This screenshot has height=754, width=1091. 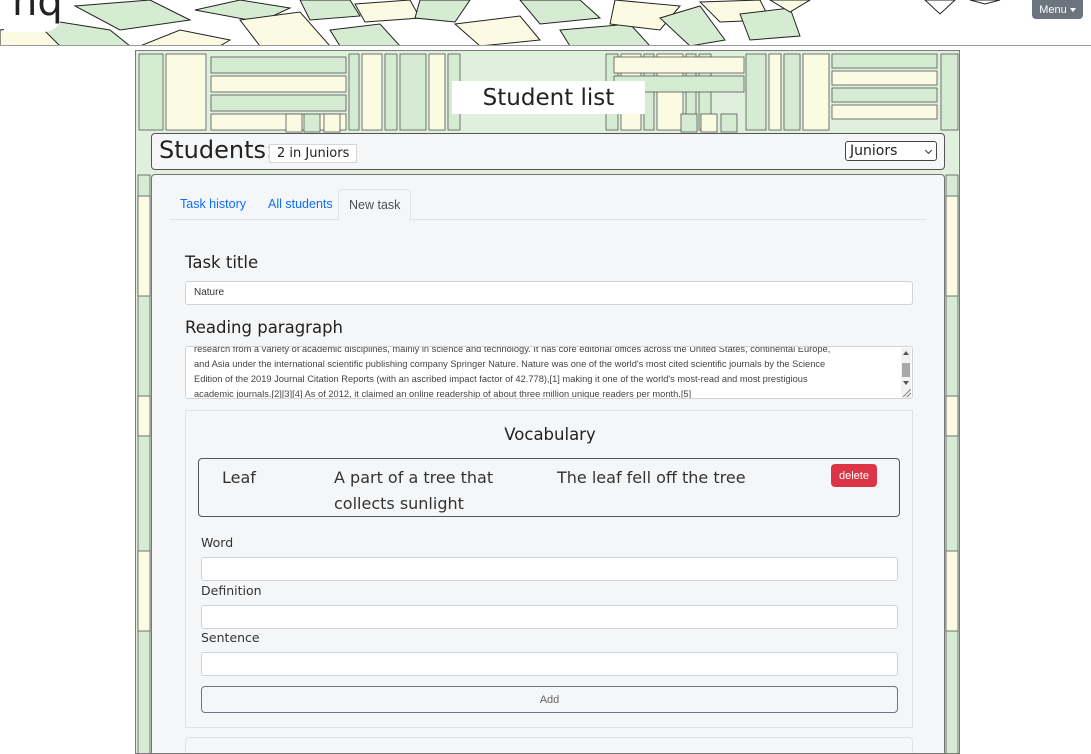 I want to click on group-select: Juniors, so click(x=891, y=151).